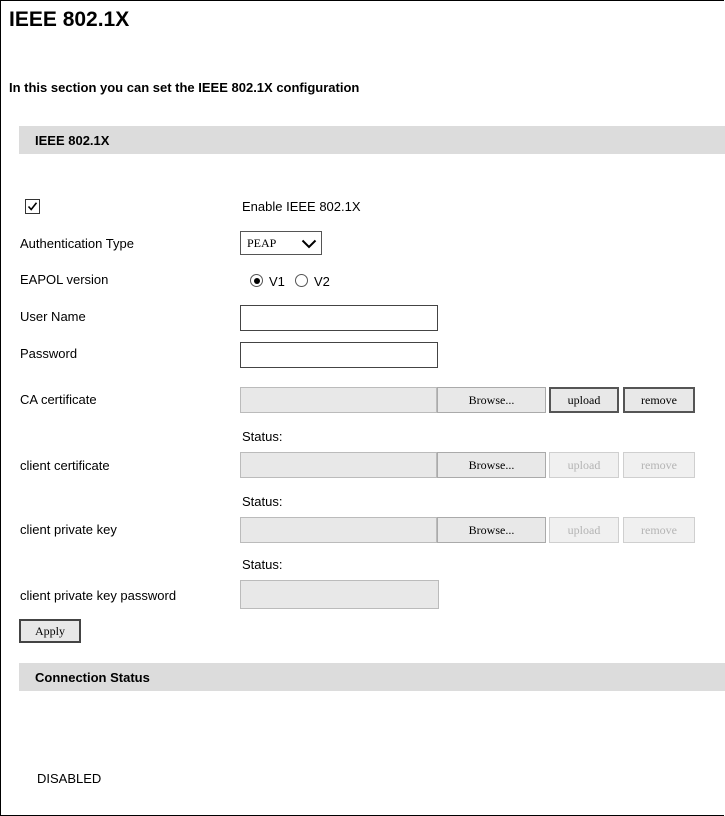  What do you see at coordinates (49, 353) in the screenshot?
I see `password-label: Password` at bounding box center [49, 353].